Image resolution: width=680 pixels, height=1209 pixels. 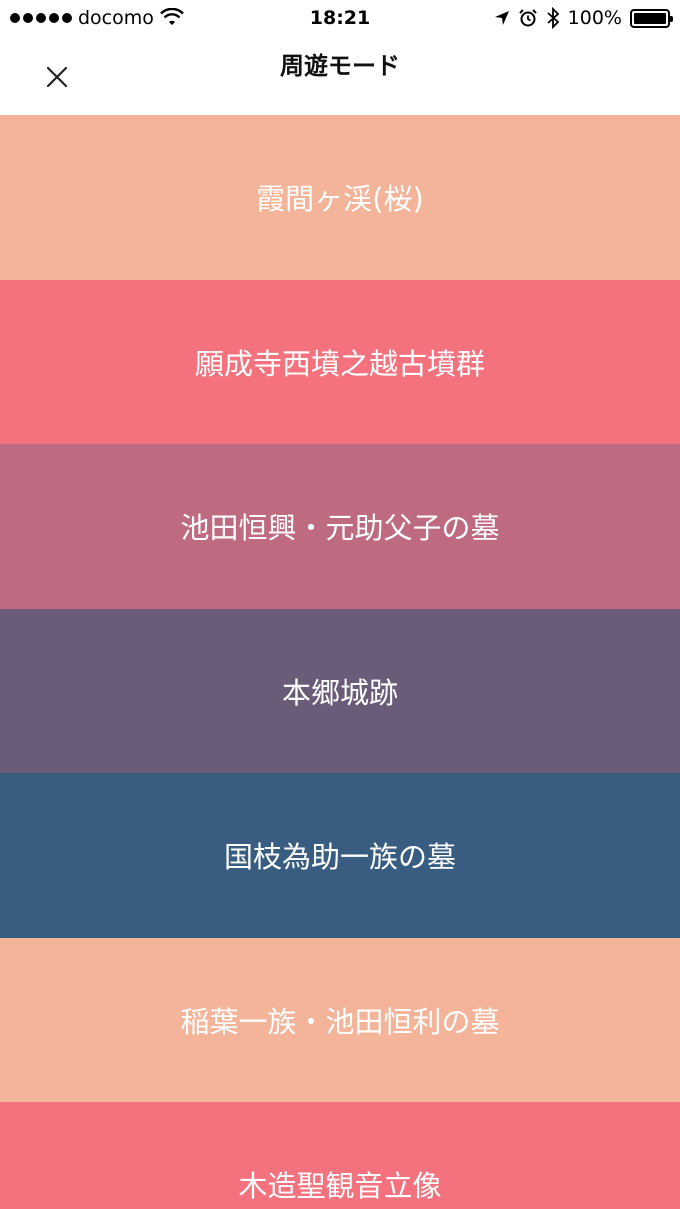 I want to click on spot-item: 池田恒興・元助父子の墓, so click(x=340, y=526).